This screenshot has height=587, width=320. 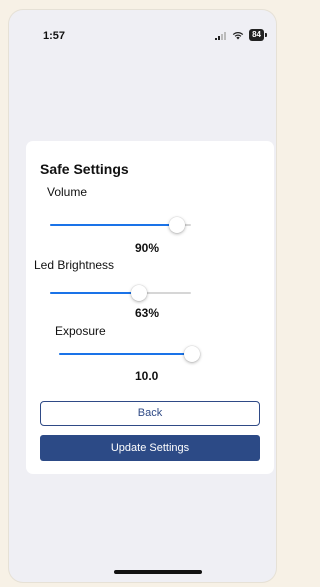 I want to click on update-settings-button: Update Settings, so click(x=150, y=448).